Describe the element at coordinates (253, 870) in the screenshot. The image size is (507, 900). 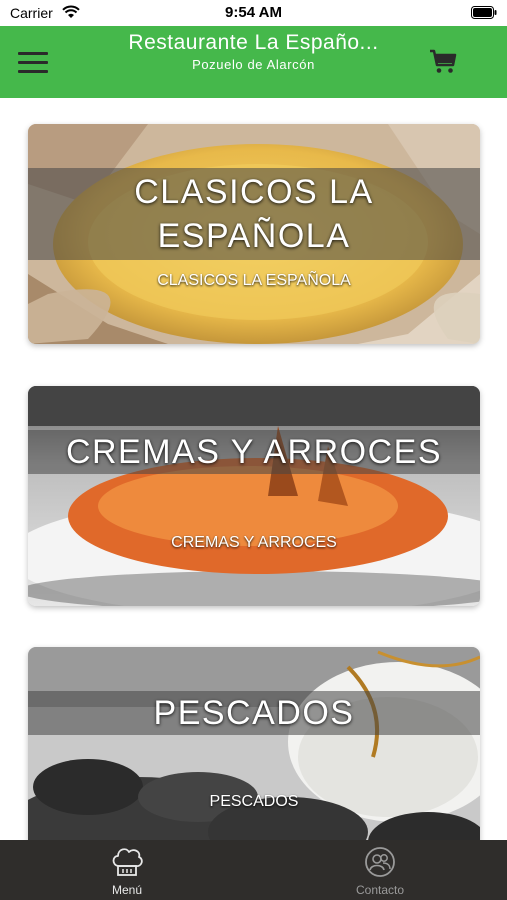
I see `tab-bar: Menú Contacto` at that location.